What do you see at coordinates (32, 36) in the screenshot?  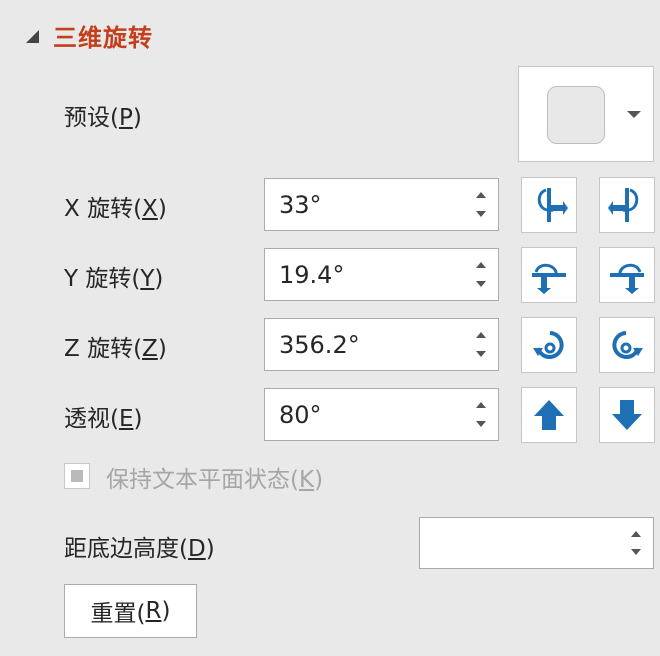 I see `collapse-triangle-icon` at bounding box center [32, 36].